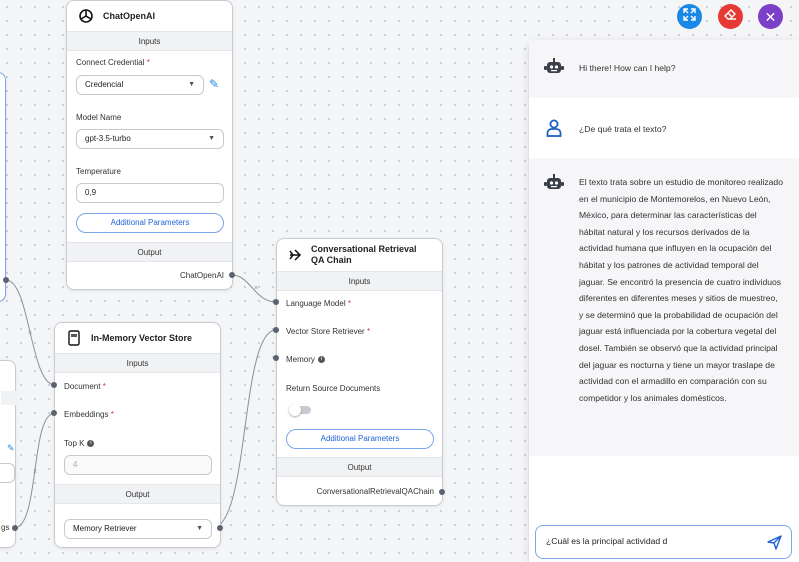 Image resolution: width=799 pixels, height=562 pixels. What do you see at coordinates (5, 527) in the screenshot?
I see `partial-node-edge-label: gs` at bounding box center [5, 527].